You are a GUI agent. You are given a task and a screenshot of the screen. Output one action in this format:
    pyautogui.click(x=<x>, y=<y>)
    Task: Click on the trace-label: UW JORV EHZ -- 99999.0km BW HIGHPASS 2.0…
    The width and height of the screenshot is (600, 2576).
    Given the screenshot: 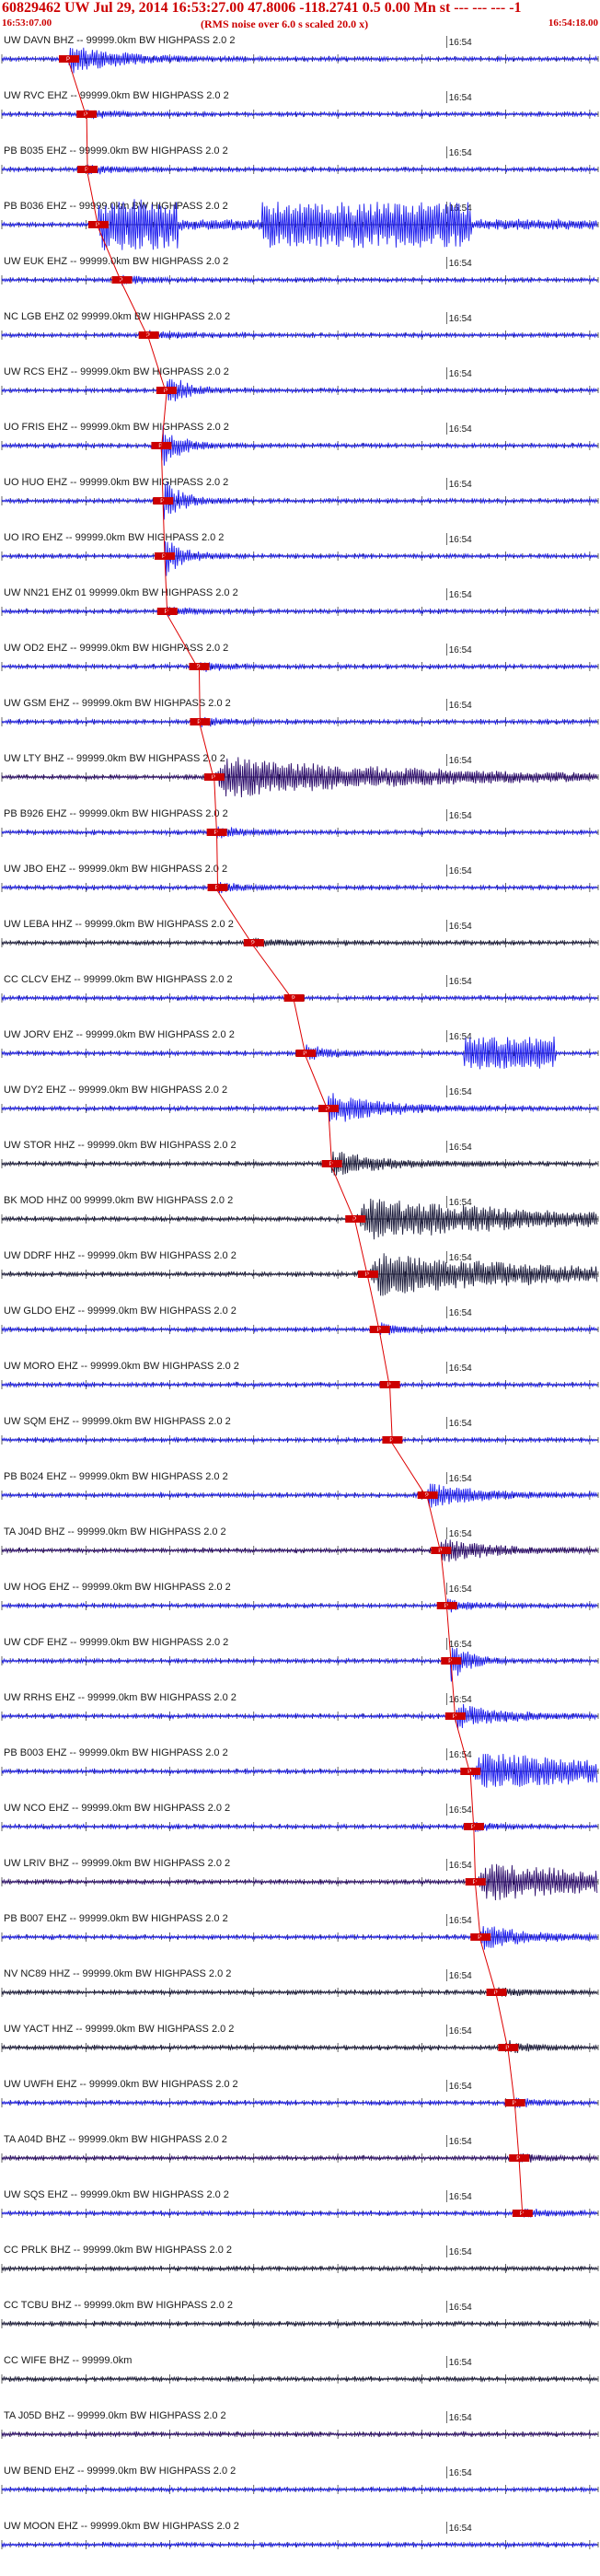 What is the action you would take?
    pyautogui.click(x=119, y=1034)
    